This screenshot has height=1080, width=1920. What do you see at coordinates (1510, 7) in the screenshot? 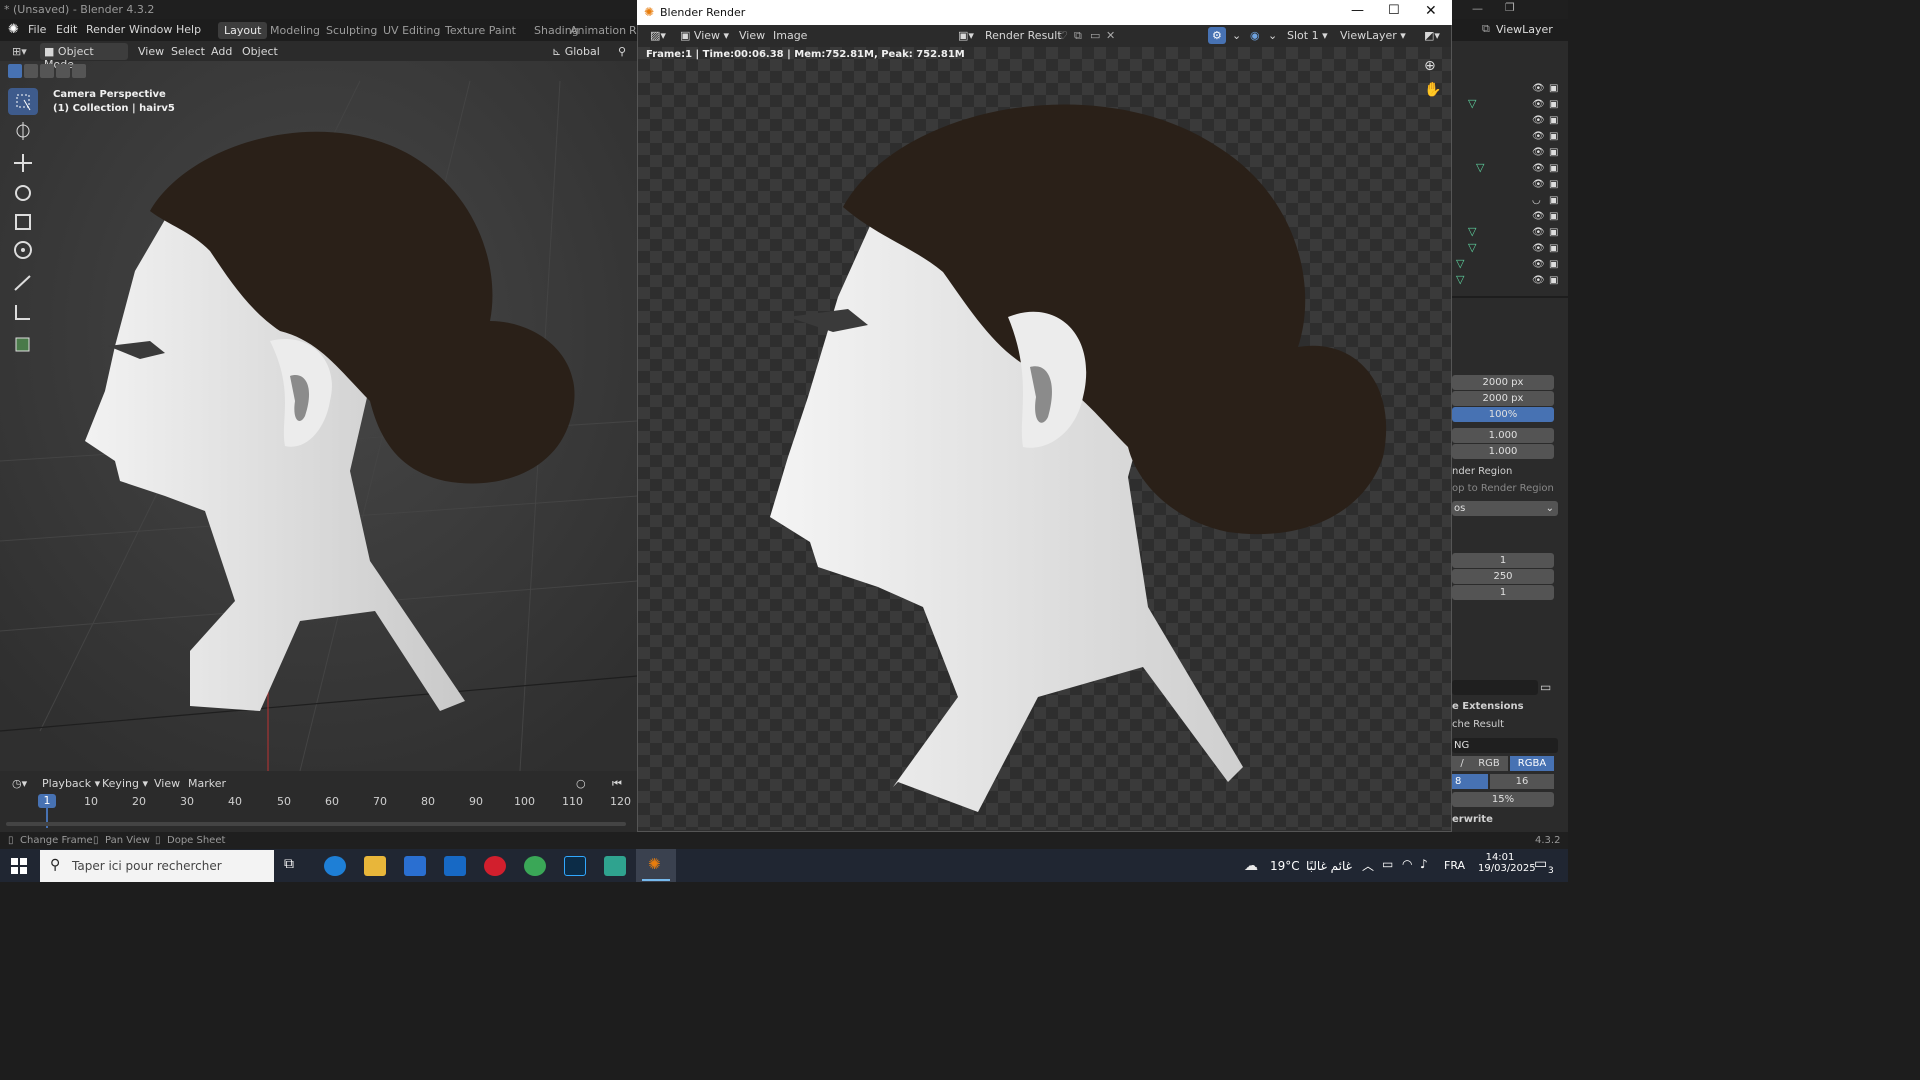
I see `maximize-icon: ❐` at bounding box center [1510, 7].